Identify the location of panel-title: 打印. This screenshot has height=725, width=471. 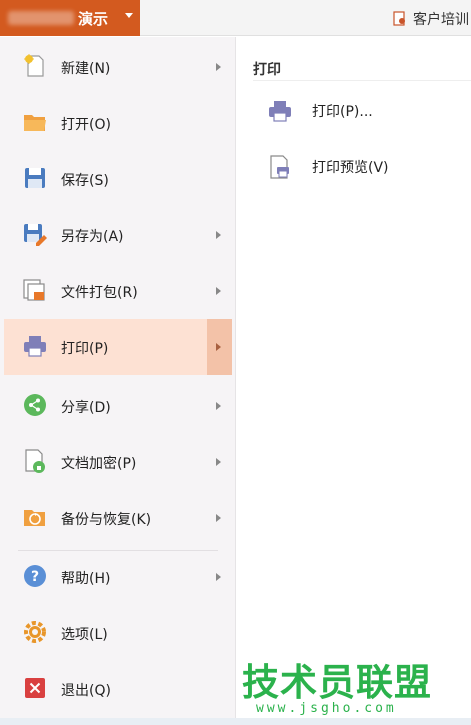
(267, 70).